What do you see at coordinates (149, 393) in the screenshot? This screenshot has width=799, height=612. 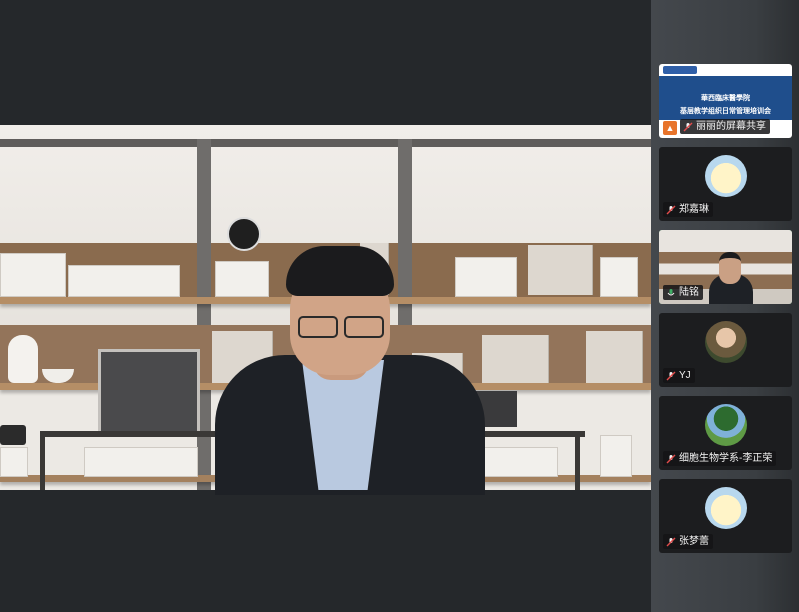 I see `monitor` at bounding box center [149, 393].